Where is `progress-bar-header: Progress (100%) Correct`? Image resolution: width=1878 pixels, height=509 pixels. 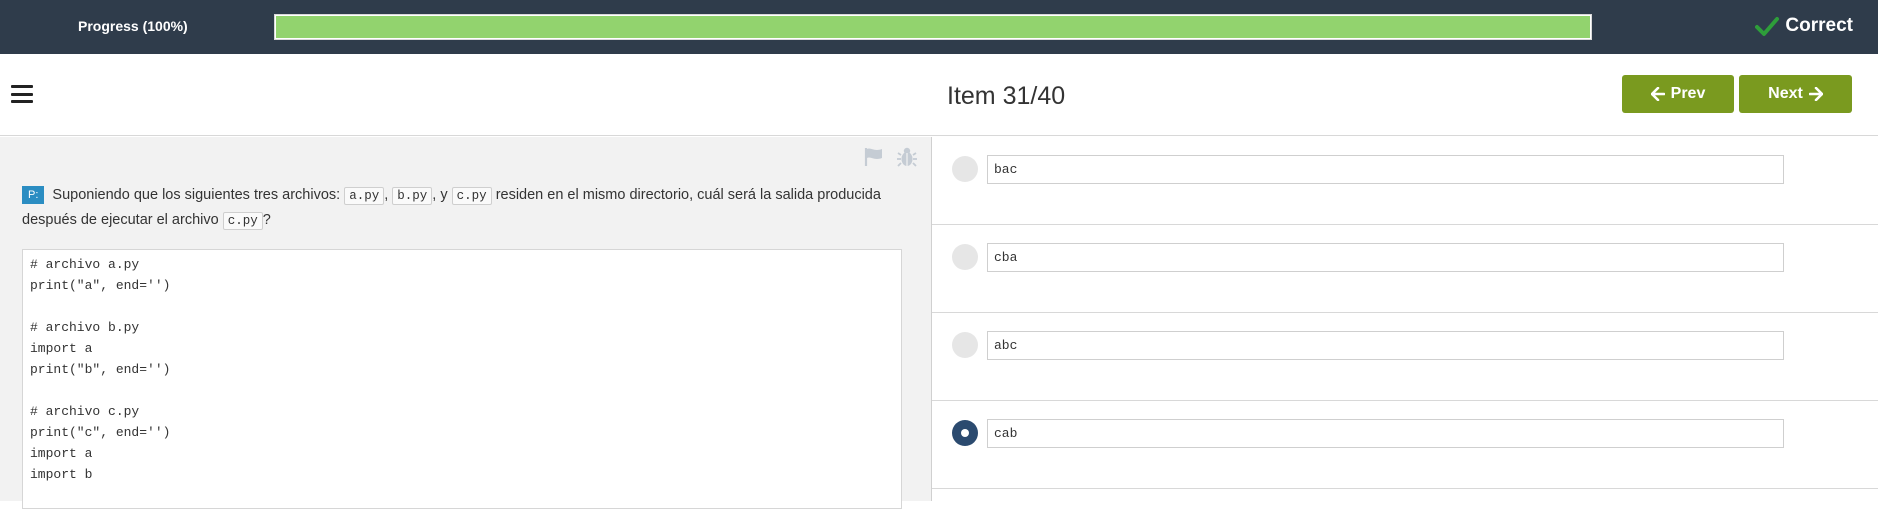 progress-bar-header: Progress (100%) Correct is located at coordinates (939, 27).